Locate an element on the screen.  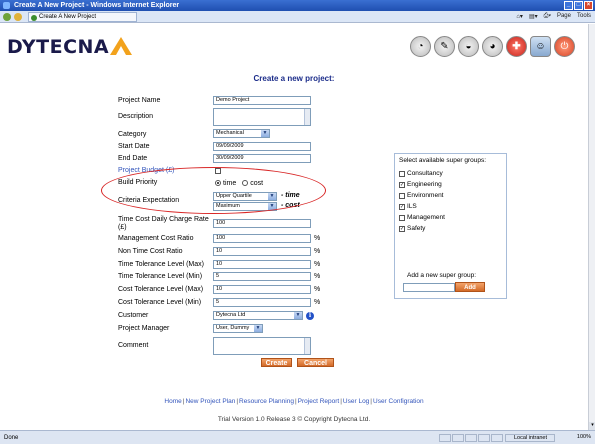
customer-label: Customer is located at coordinates (133, 315).